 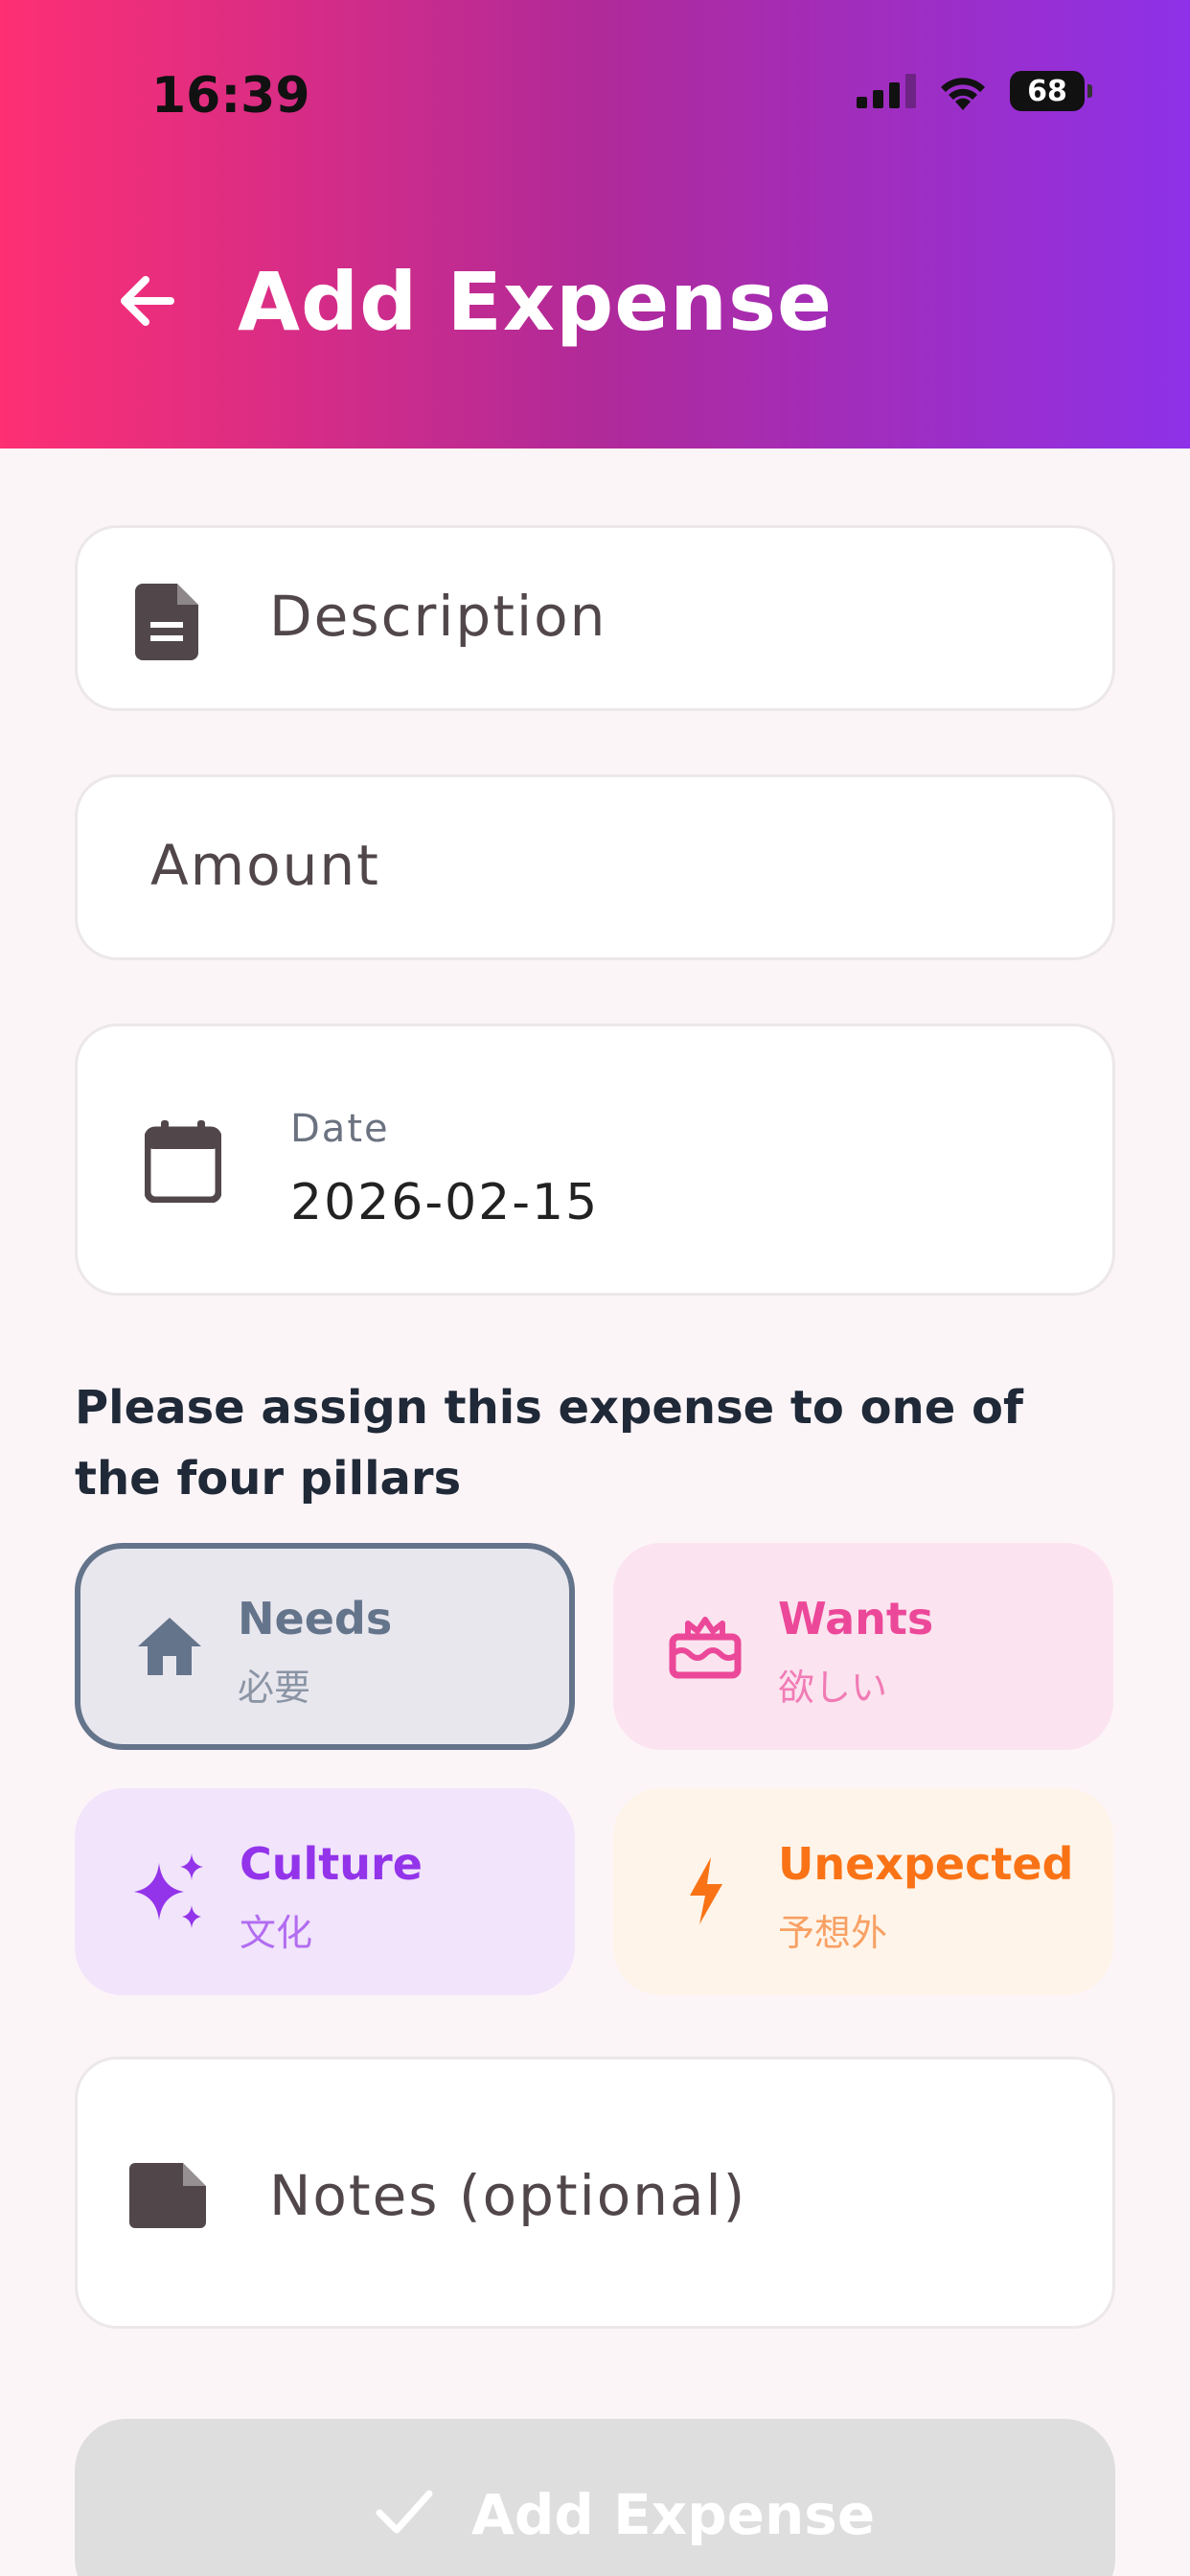 What do you see at coordinates (438, 616) in the screenshot?
I see `description-placeholder: Description` at bounding box center [438, 616].